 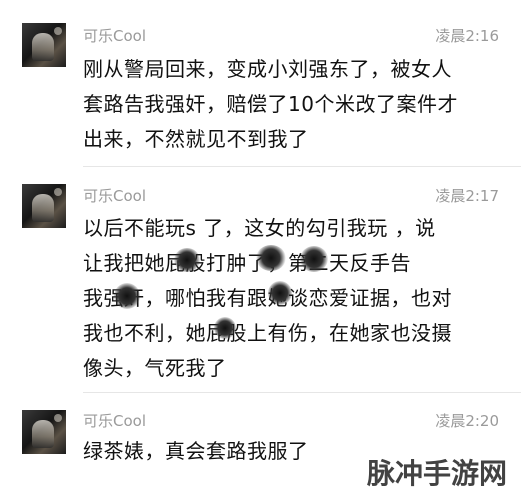 I want to click on message-line: 我也不利，她屁股上有伤，在她家也没摄, so click(x=267, y=333).